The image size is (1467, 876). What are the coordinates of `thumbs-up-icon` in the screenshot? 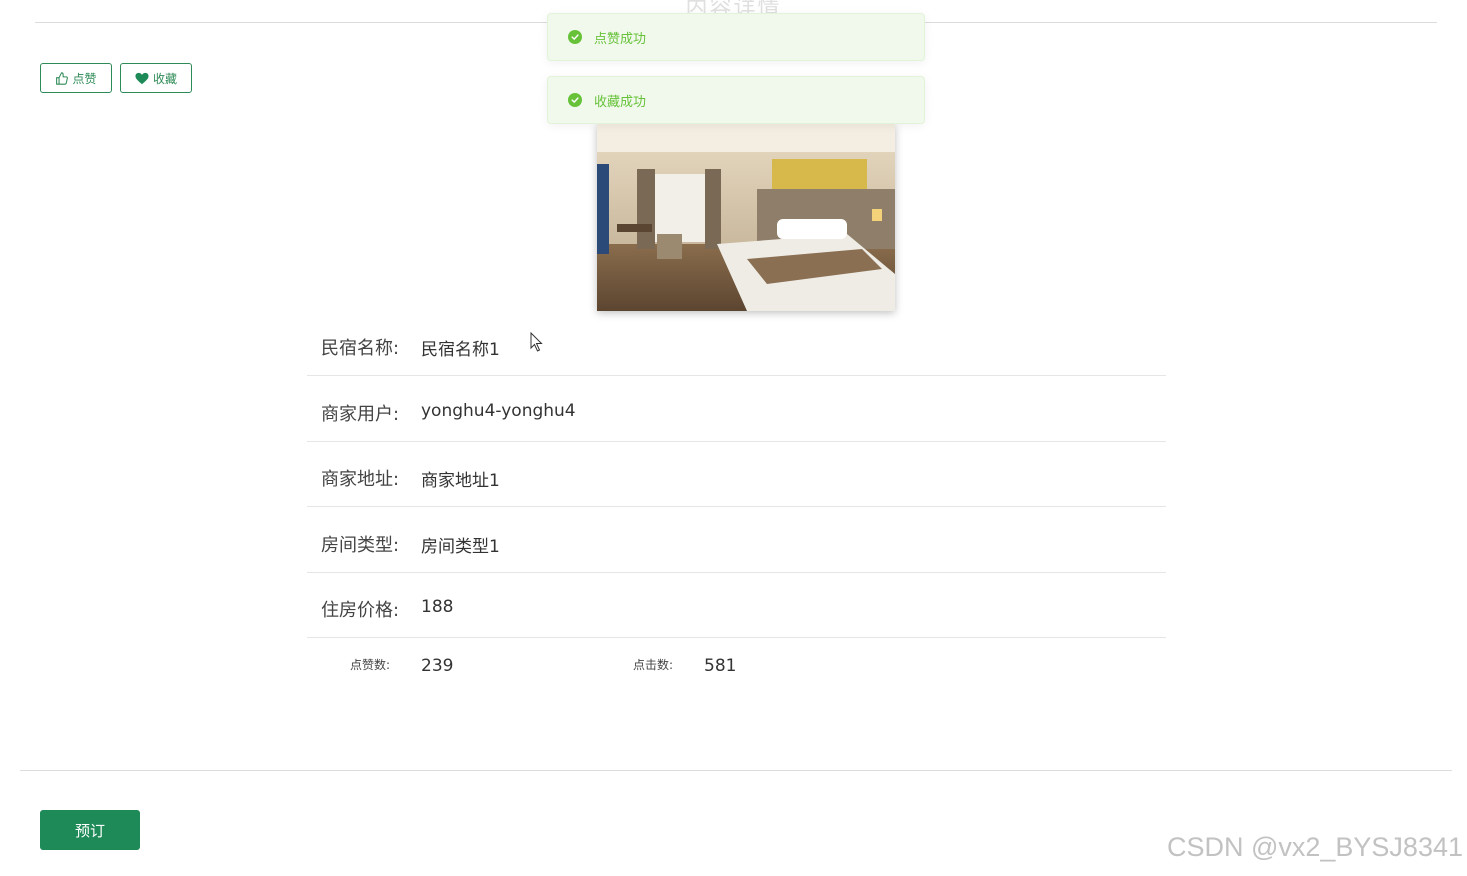 It's located at (62, 78).